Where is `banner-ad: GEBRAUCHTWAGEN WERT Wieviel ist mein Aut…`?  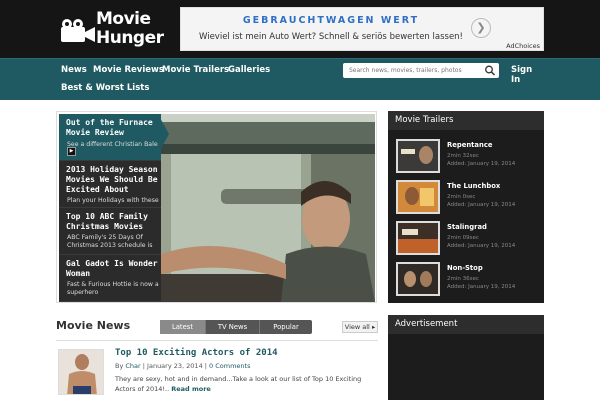 banner-ad: GEBRAUCHTWAGEN WERT Wieviel ist mein Aut… is located at coordinates (362, 29).